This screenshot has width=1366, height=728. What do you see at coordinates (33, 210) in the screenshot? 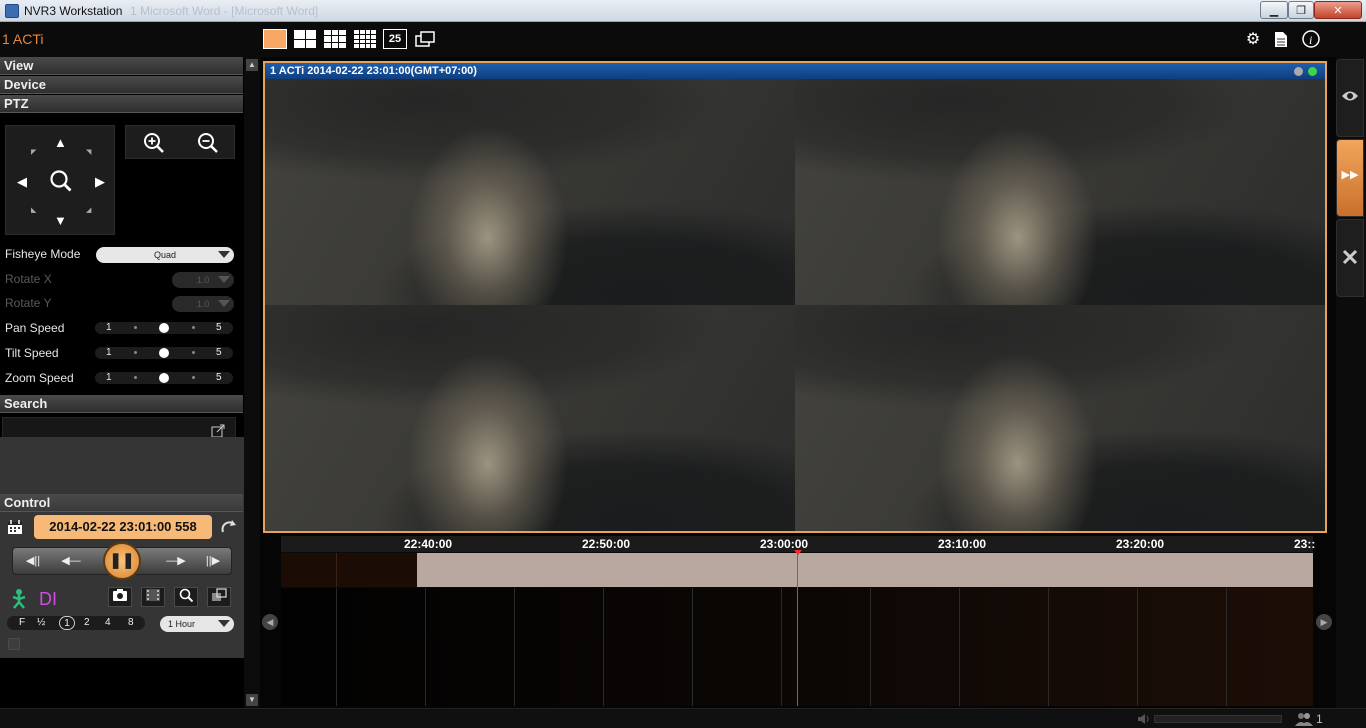
I see `ptz-downleft-button: ◣` at bounding box center [33, 210].